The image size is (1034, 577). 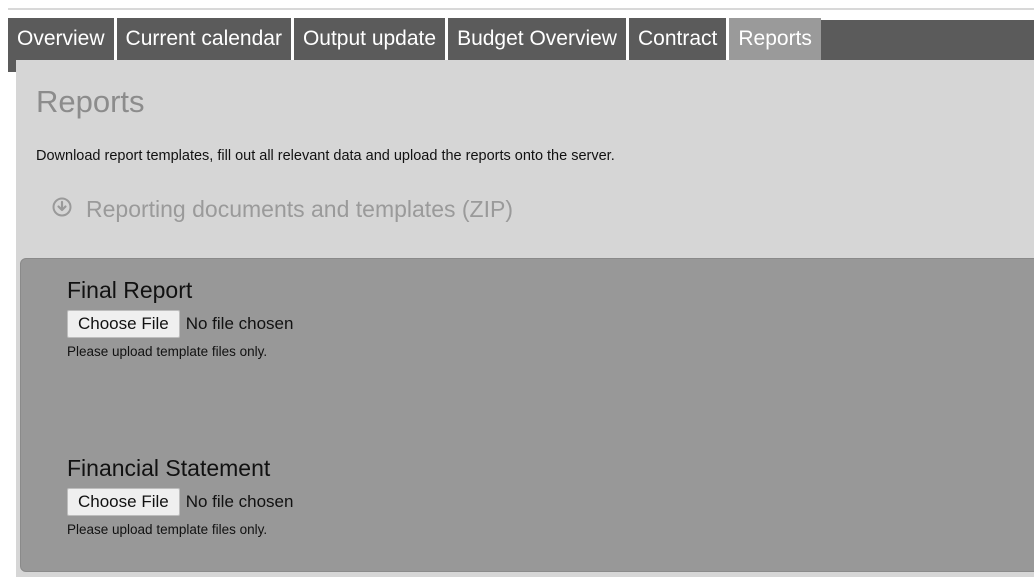 I want to click on download-templates-link: Reporting documents and templates (ZIP), so click(x=282, y=209).